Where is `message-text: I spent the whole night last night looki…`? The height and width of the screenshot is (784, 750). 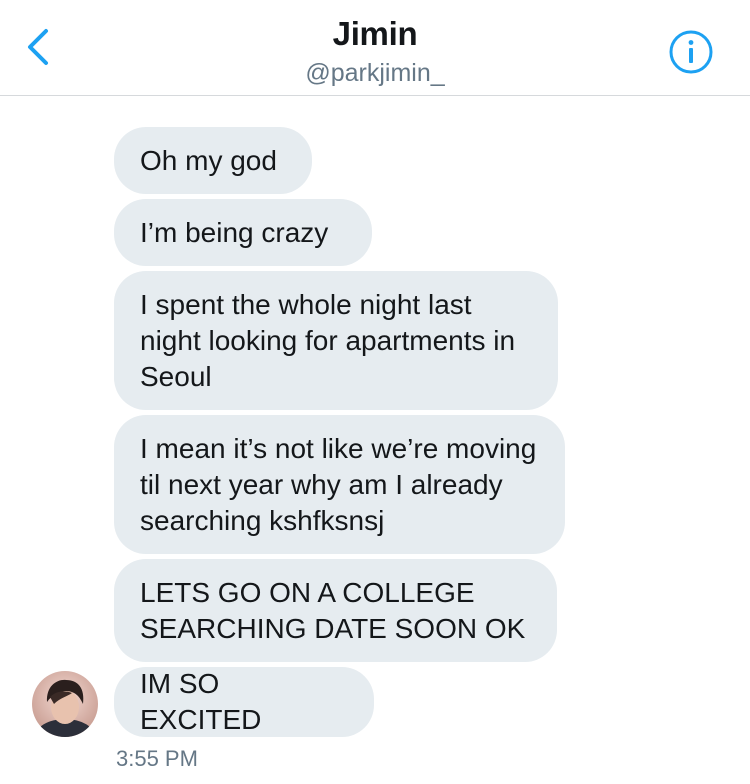 message-text: I spent the whole night last night looki… is located at coordinates (328, 340).